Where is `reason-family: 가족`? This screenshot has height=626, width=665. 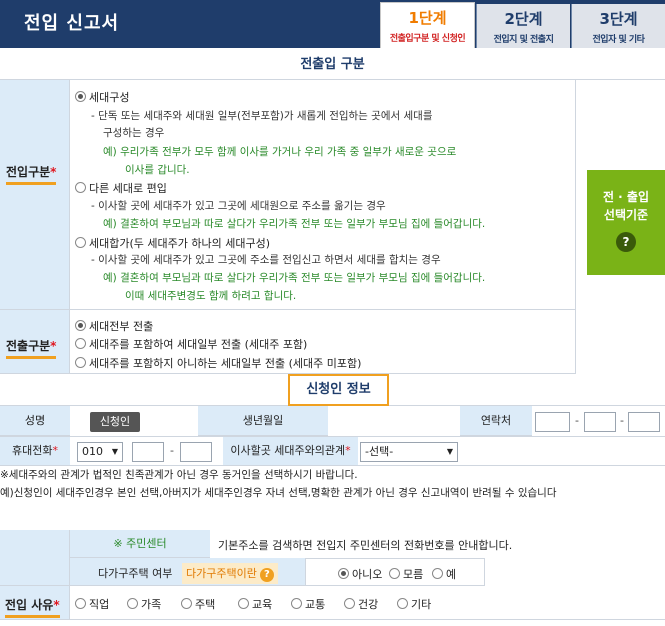 reason-family: 가족 is located at coordinates (144, 604).